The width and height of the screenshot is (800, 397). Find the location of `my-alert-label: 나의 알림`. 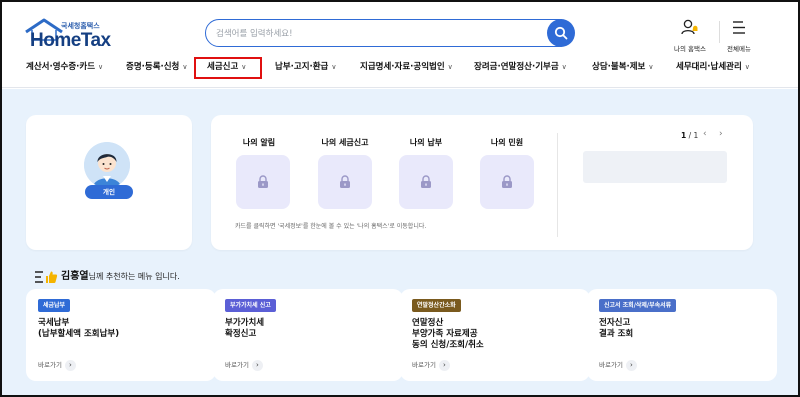

my-alert-label: 나의 알림 is located at coordinates (259, 142).